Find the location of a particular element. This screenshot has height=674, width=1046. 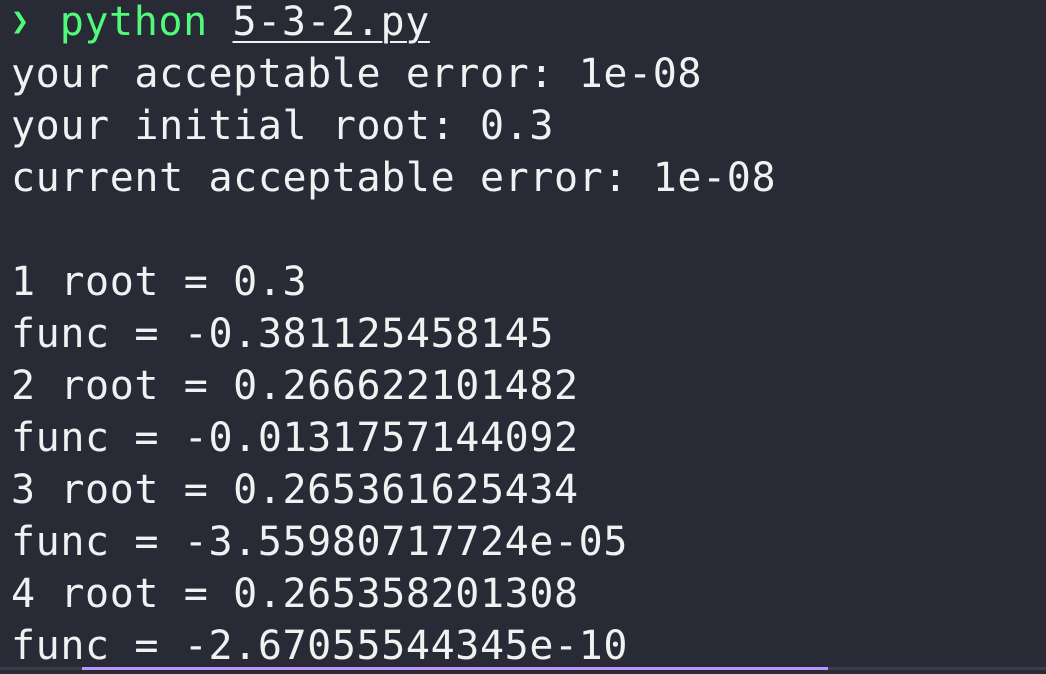

output-line: your acceptable error: 1e-08 is located at coordinates (357, 74).